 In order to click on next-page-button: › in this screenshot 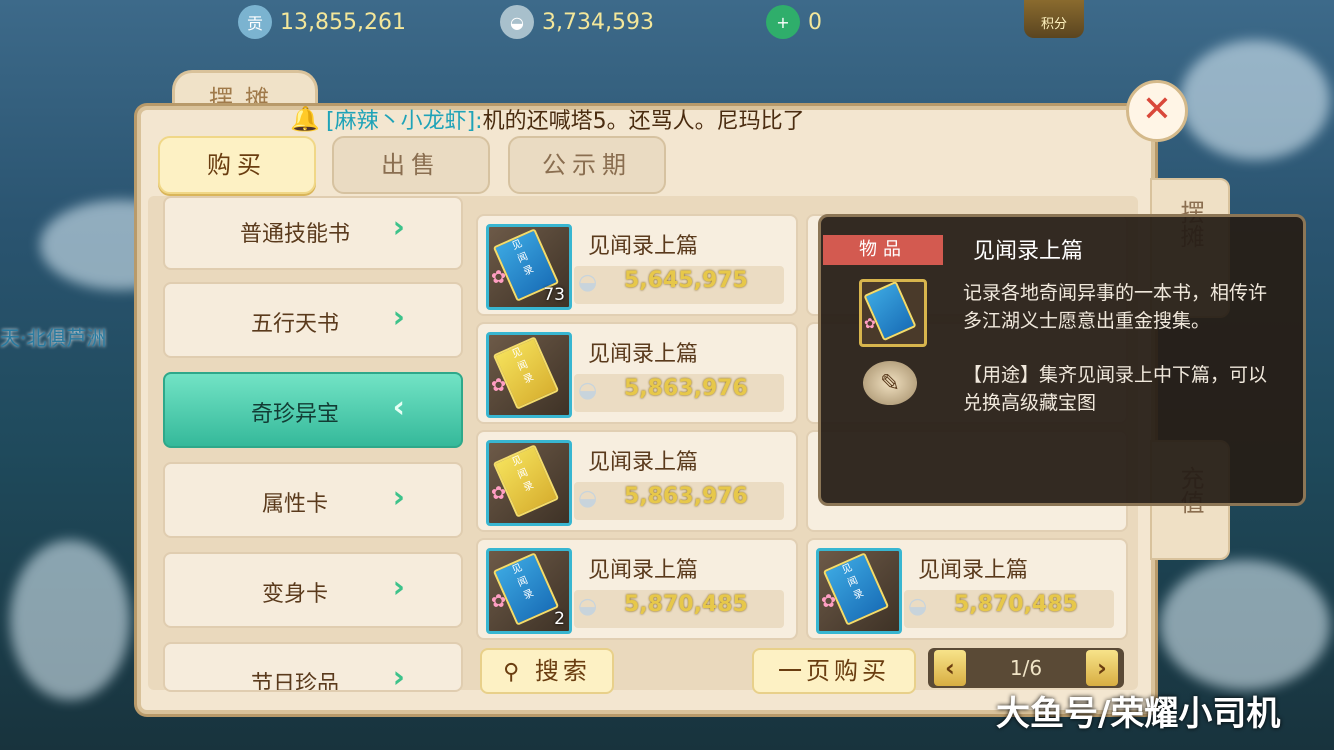, I will do `click(1102, 668)`.